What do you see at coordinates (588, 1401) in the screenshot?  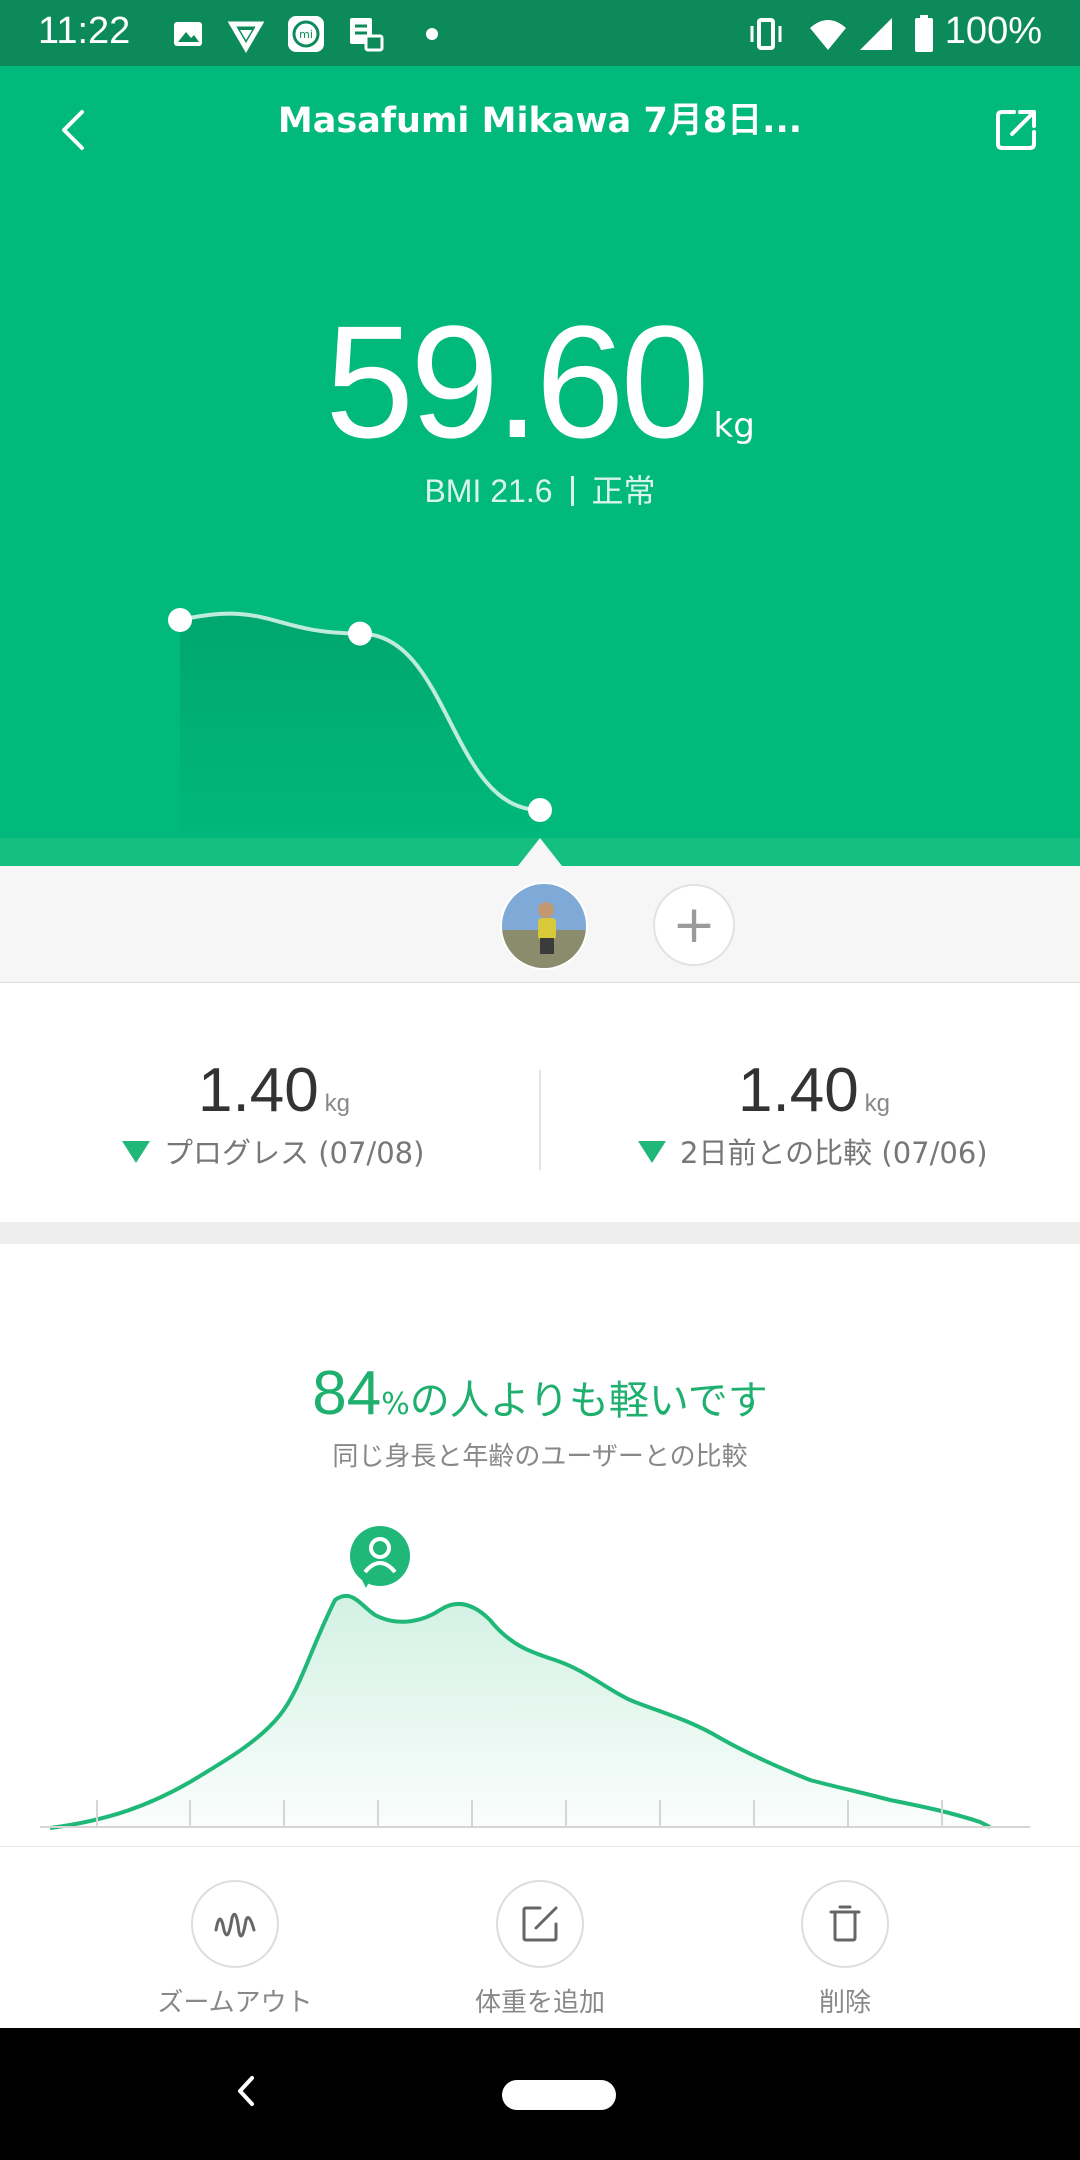 I see `comparison-title-text: の人よりも軽いです` at bounding box center [588, 1401].